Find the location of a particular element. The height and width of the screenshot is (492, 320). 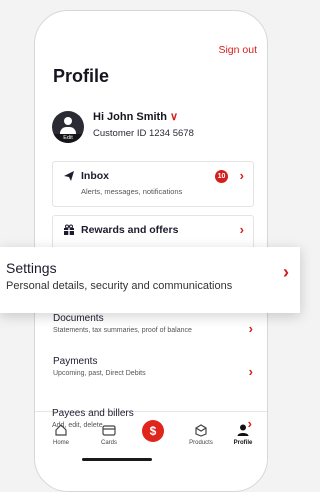

greeting-text: Hi John Smith is located at coordinates (130, 117).